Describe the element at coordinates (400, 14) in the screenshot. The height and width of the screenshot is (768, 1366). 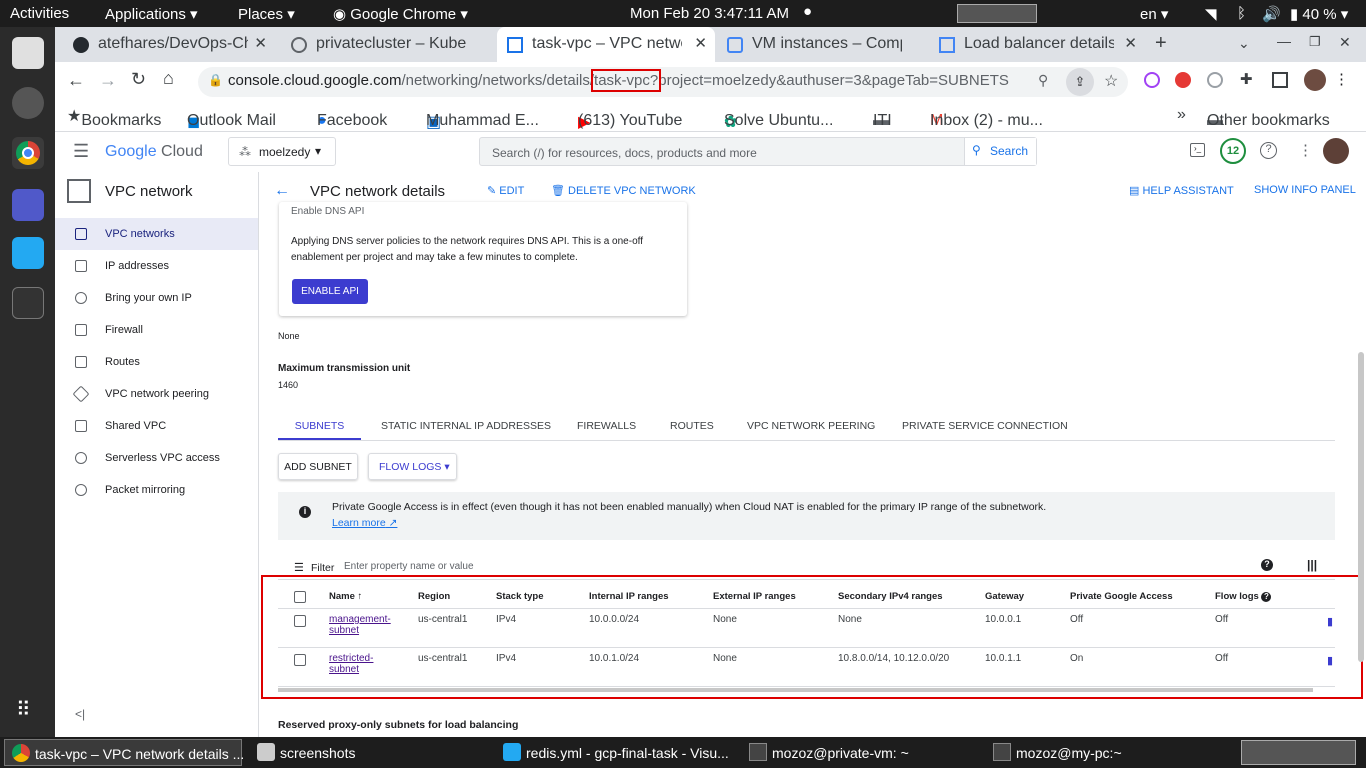
I see `active-app-menu: ◉ Google Chrome ▾` at that location.